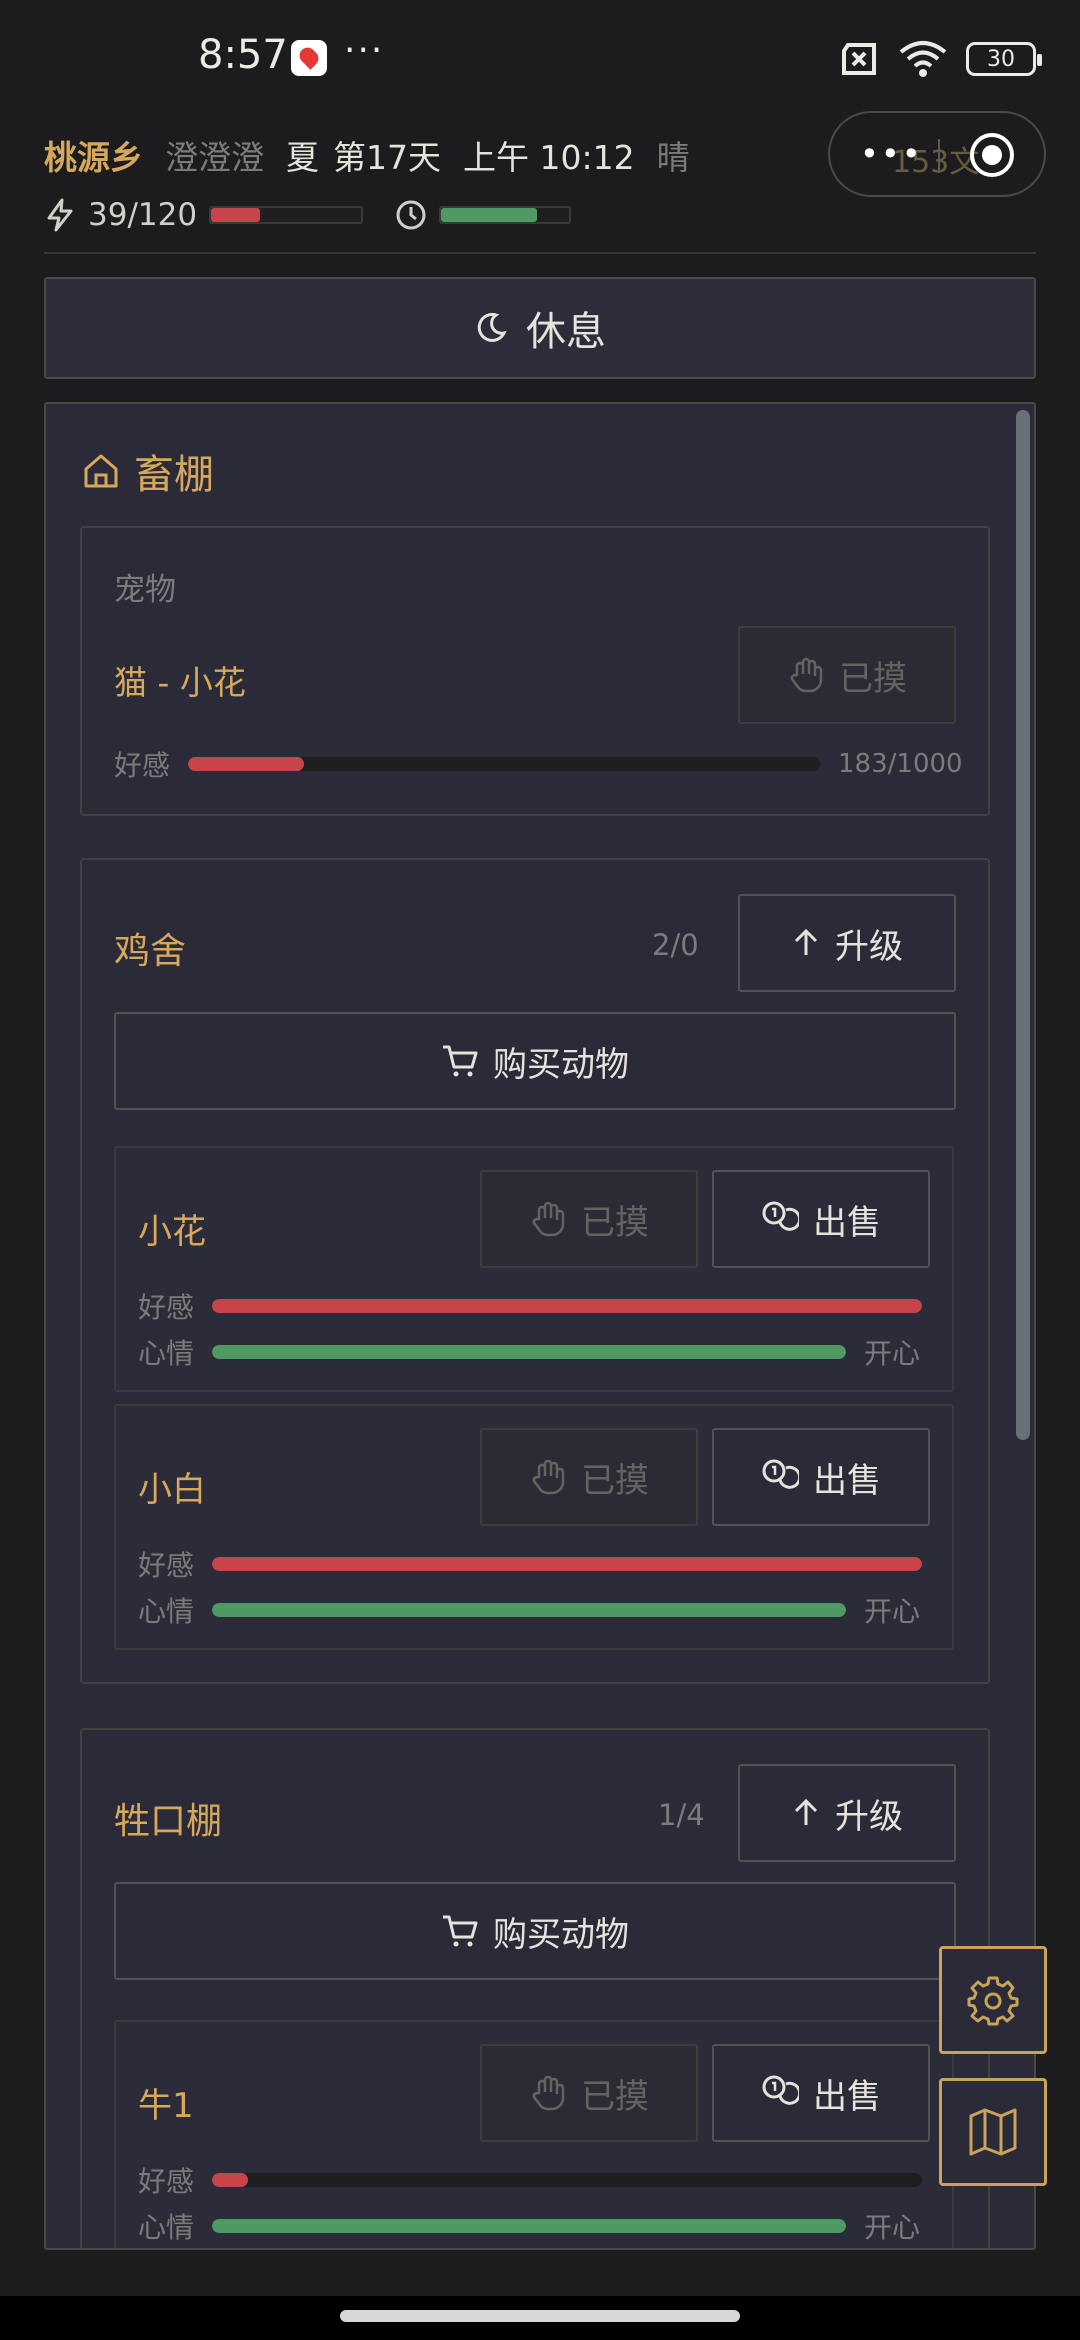 Image resolution: width=1080 pixels, height=2340 pixels. What do you see at coordinates (540, 253) in the screenshot?
I see `header-divider` at bounding box center [540, 253].